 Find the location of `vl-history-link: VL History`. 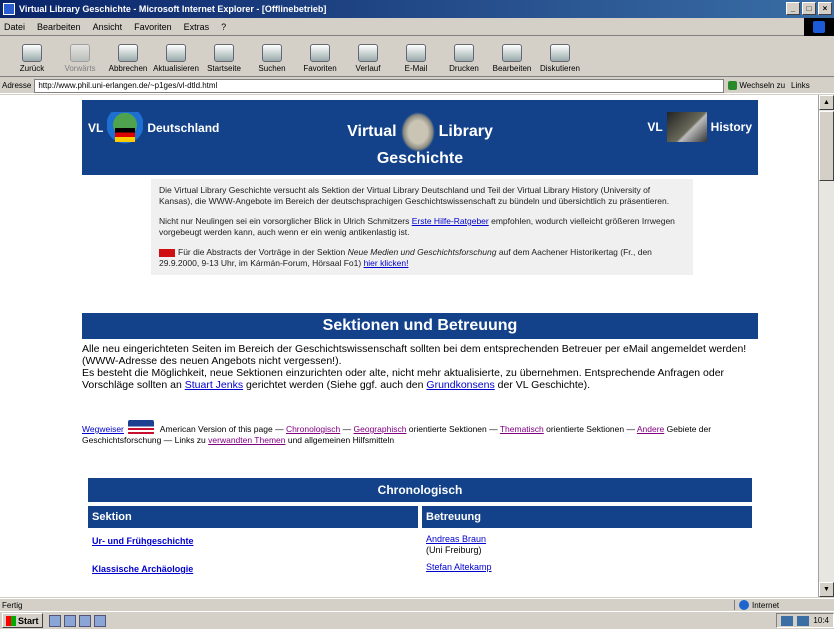

vl-history-link: VL History is located at coordinates (699, 127).